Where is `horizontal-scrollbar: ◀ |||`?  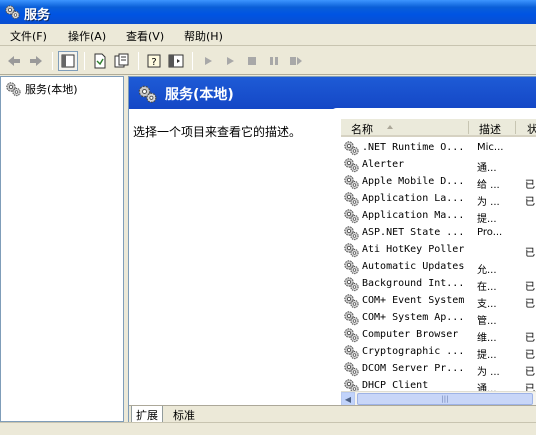 horizontal-scrollbar: ◀ ||| is located at coordinates (438, 398).